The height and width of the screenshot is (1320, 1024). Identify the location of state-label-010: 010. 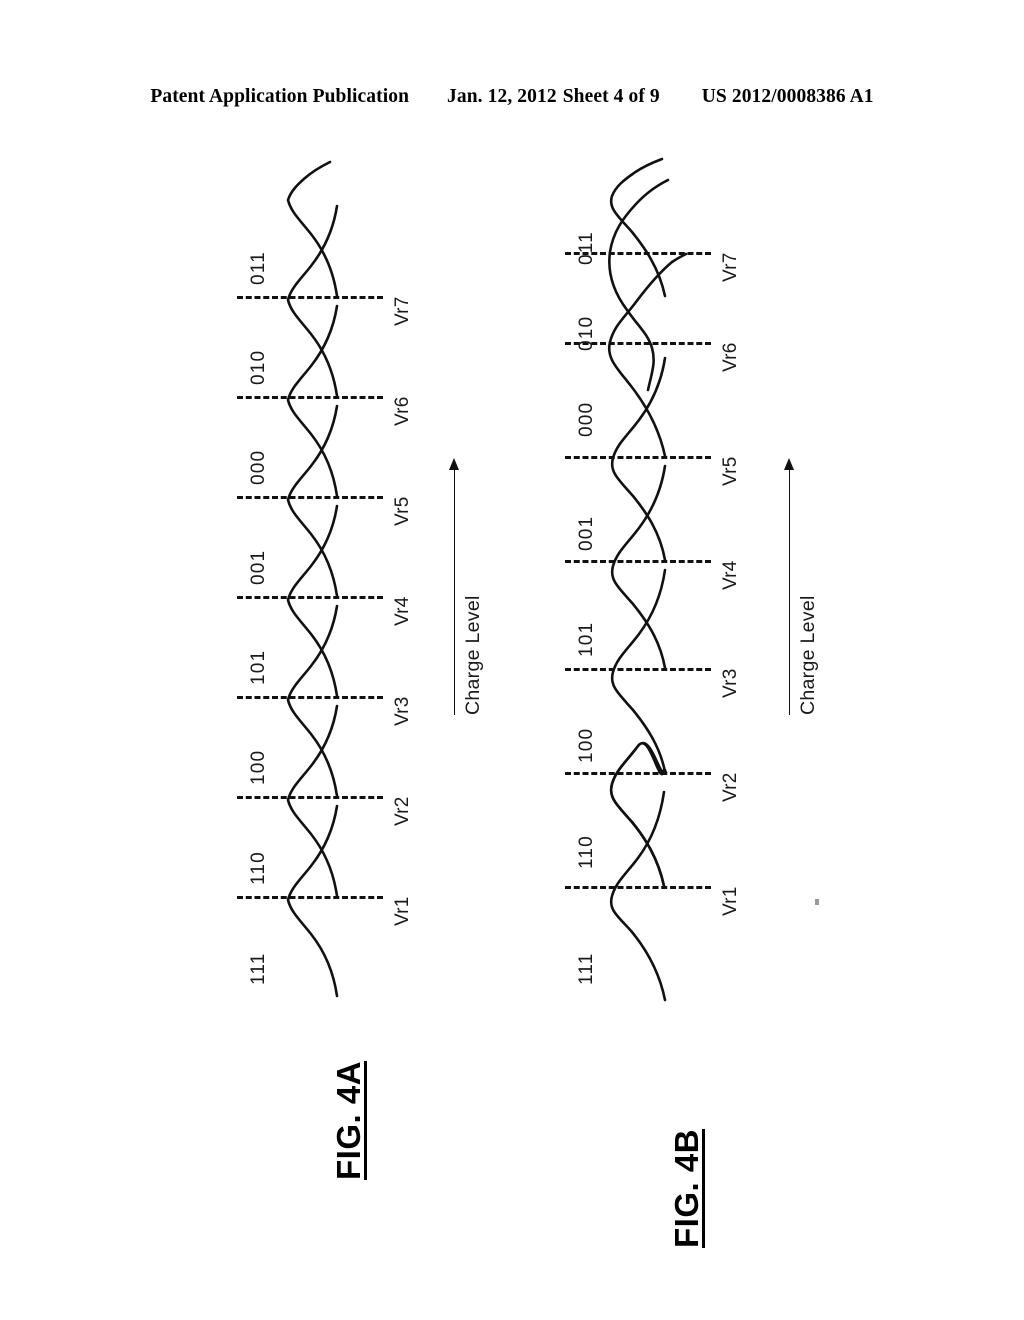
(586, 333).